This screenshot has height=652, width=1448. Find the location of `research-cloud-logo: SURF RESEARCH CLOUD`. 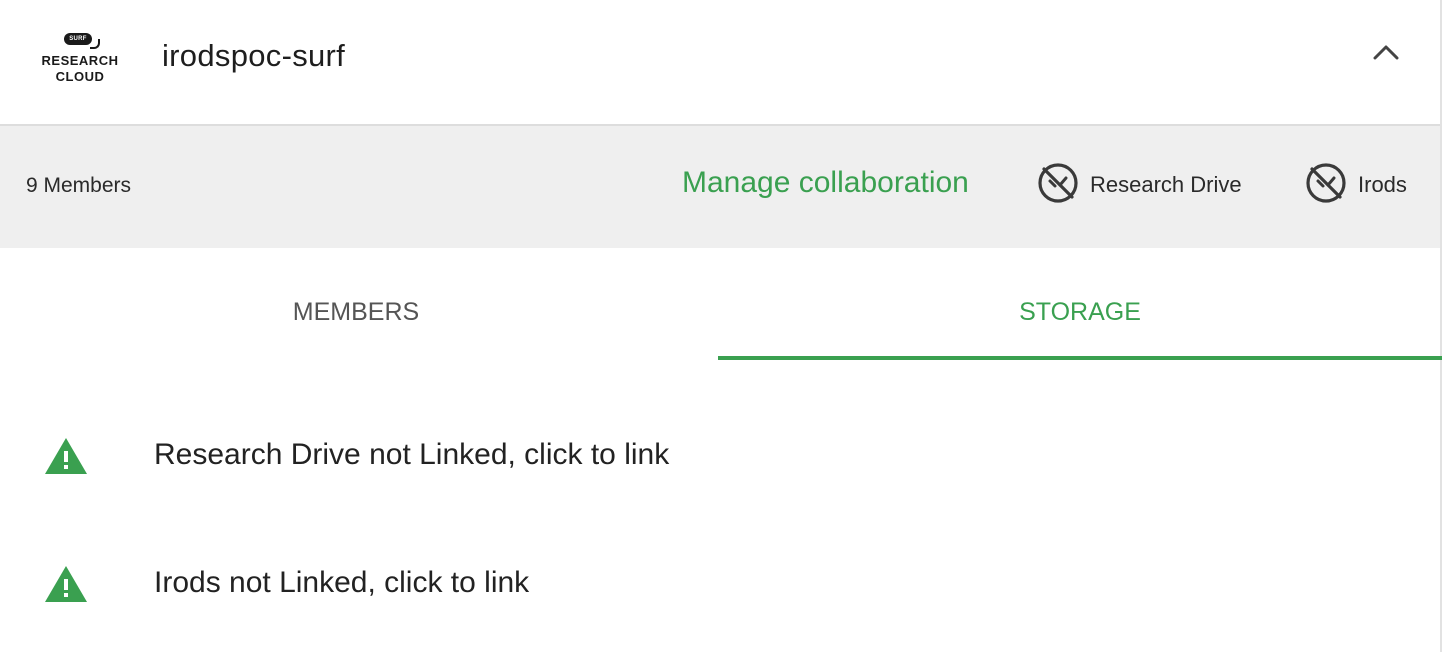

research-cloud-logo: SURF RESEARCH CLOUD is located at coordinates (80, 60).